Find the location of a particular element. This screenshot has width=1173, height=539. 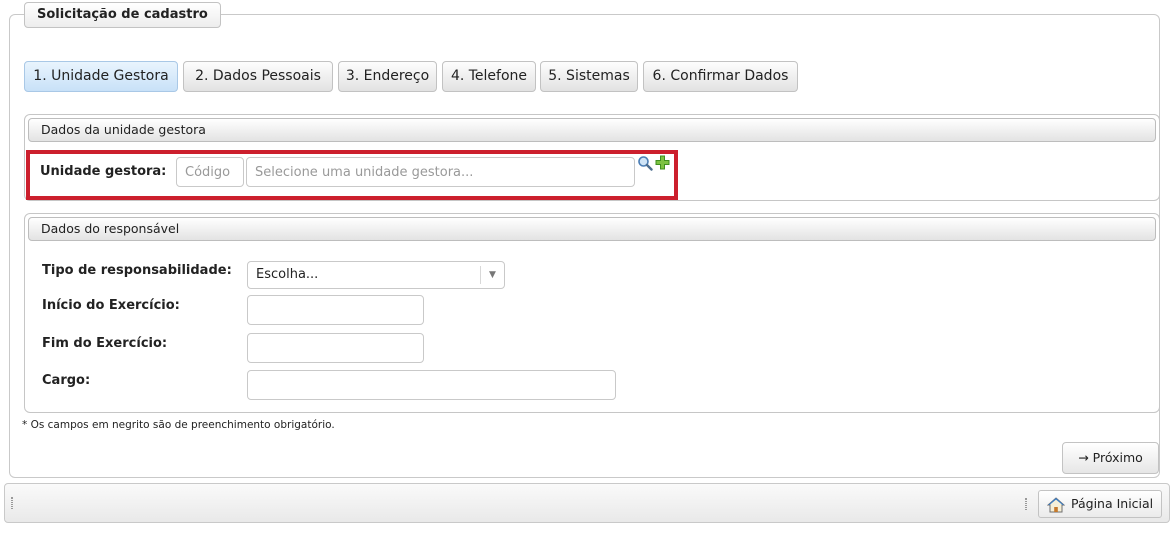

unidade-gestora-label: Unidade gestora: is located at coordinates (103, 171).